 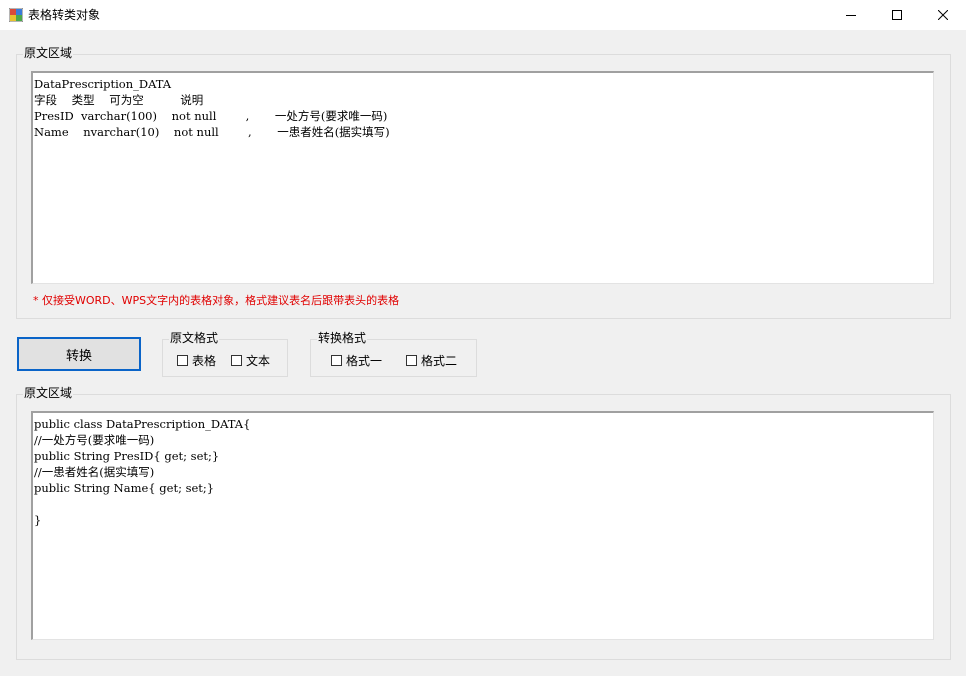 I want to click on target-format-two-checkbox: 格式二, so click(x=431, y=360).